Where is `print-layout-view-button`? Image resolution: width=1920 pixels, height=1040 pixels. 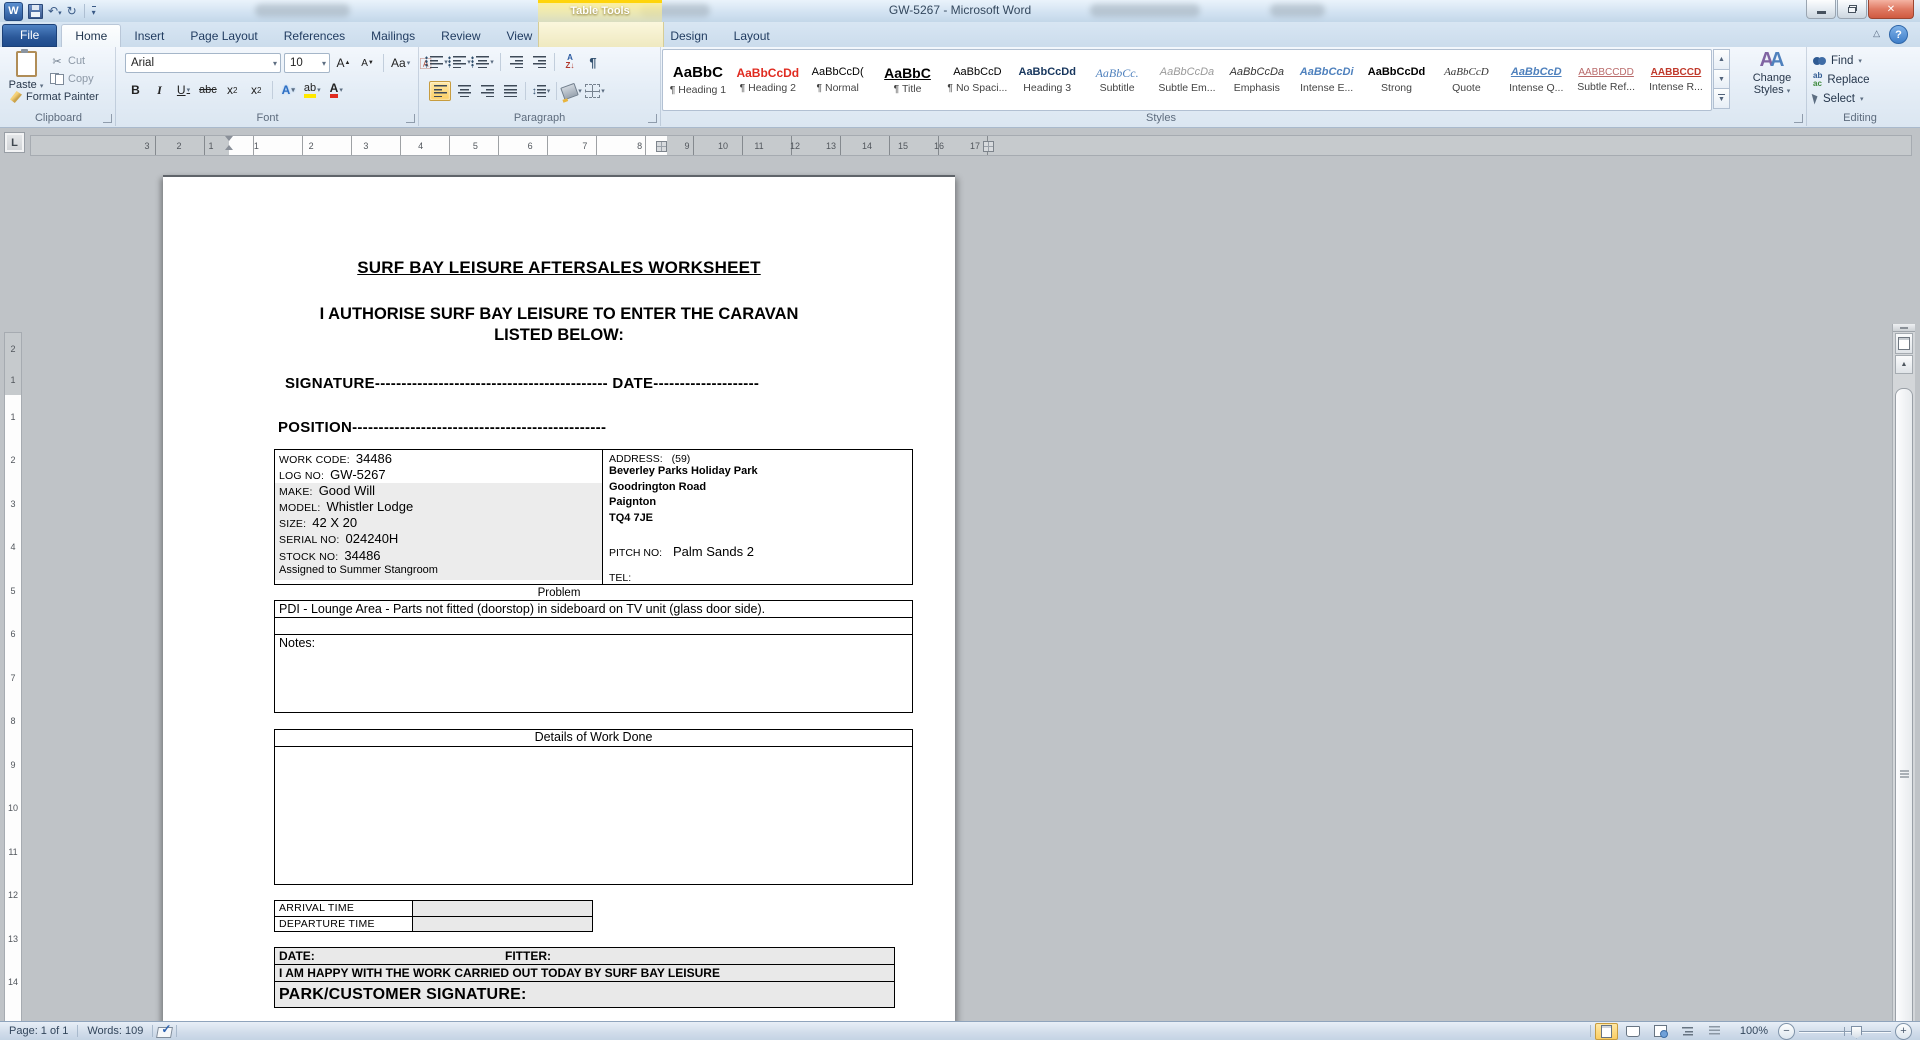
print-layout-view-button is located at coordinates (1606, 1031).